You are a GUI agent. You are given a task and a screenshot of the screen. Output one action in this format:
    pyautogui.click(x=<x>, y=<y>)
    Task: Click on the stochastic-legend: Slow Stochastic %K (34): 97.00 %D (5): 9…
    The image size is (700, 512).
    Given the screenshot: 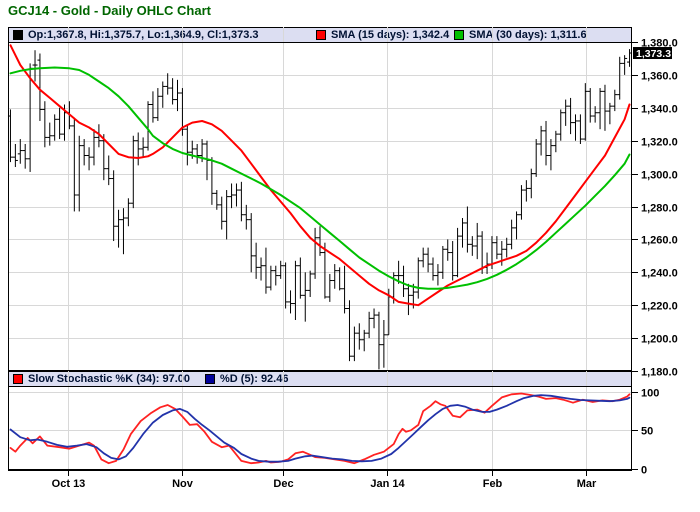 What is the action you would take?
    pyautogui.click(x=320, y=379)
    